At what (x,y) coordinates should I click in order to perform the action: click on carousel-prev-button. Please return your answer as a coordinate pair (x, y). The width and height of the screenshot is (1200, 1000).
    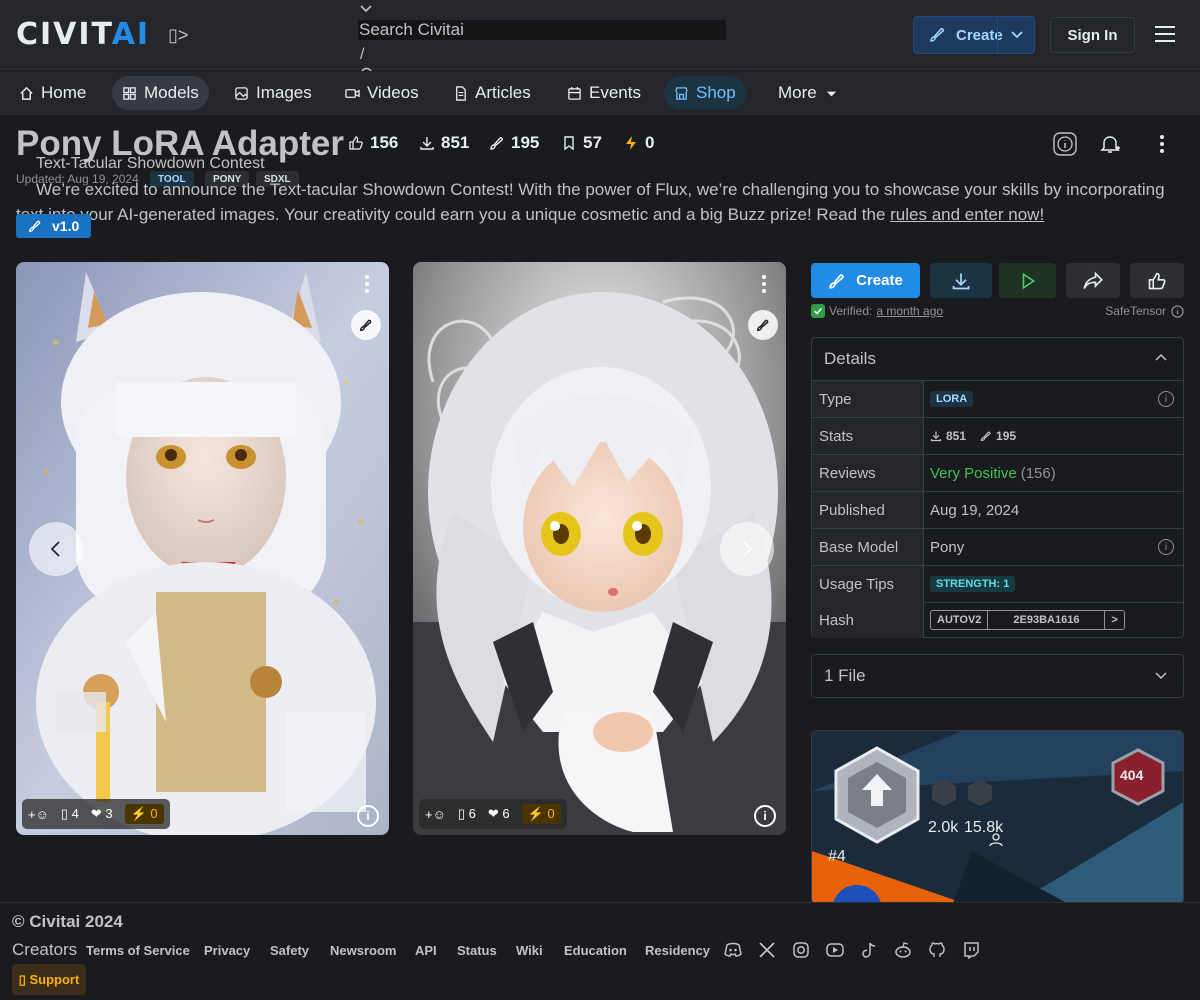
    Looking at the image, I should click on (56, 549).